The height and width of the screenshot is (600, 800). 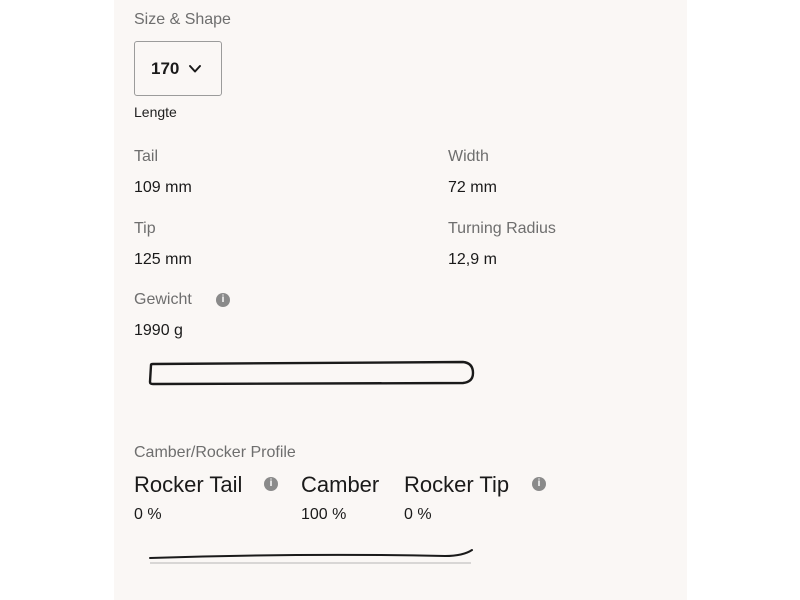 I want to click on ski-profile-outline, so click(x=311, y=556).